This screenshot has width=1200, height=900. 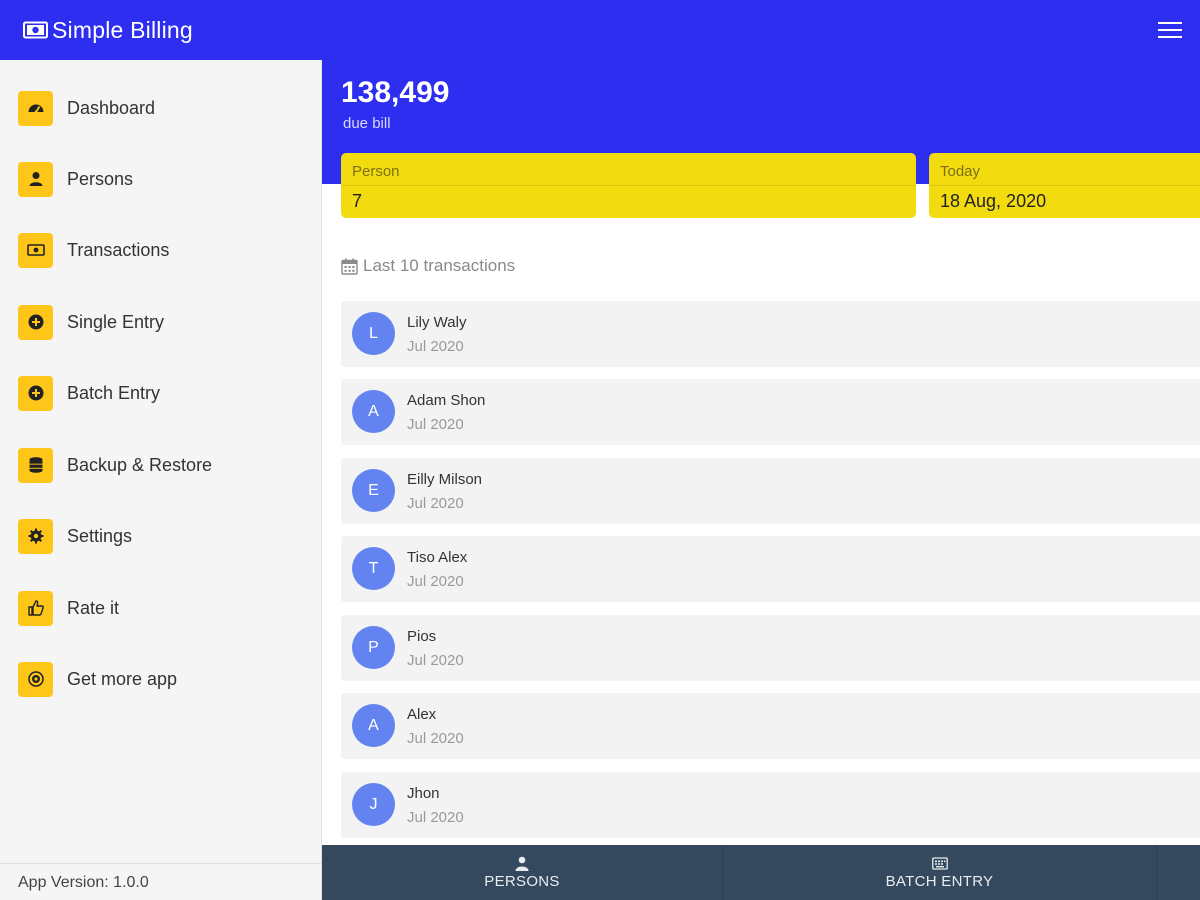 I want to click on tab-label: BATCH ENTRY, so click(x=939, y=881).